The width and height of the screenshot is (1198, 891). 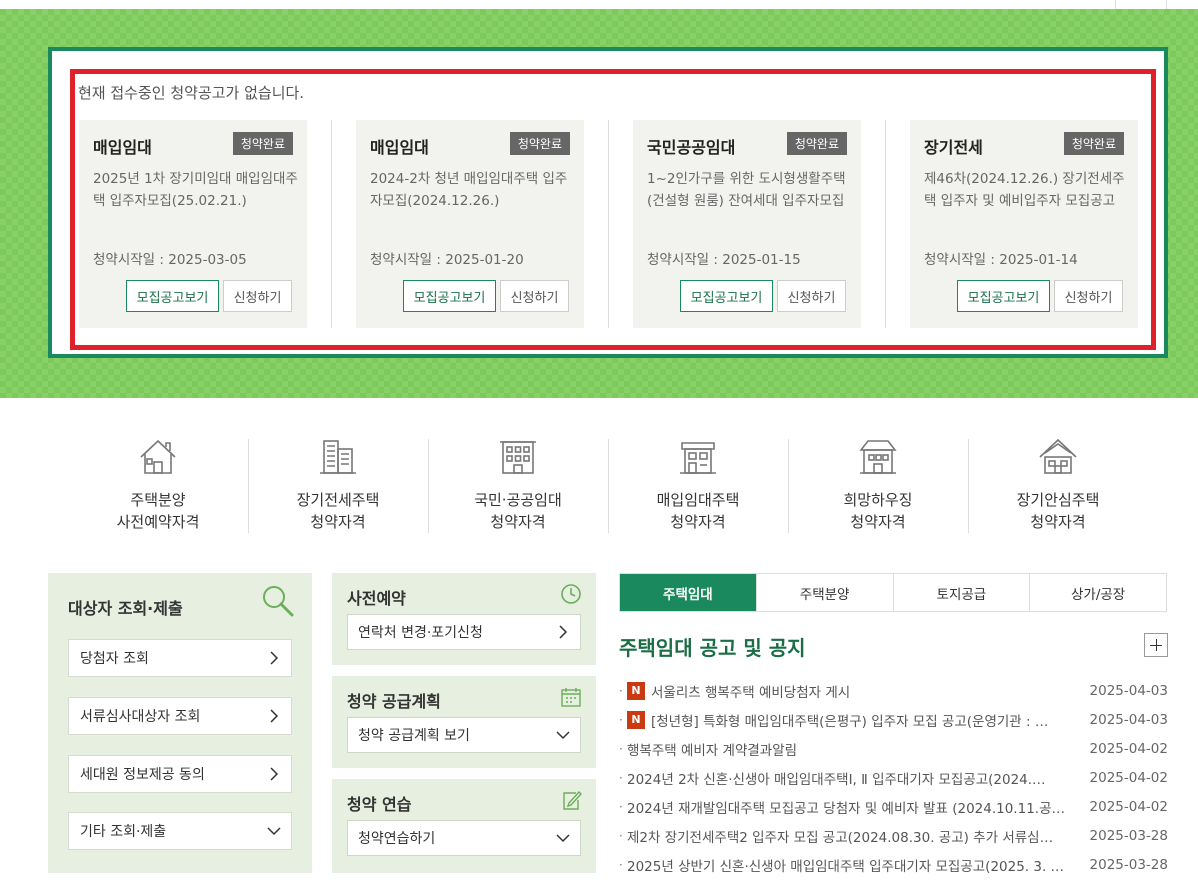 What do you see at coordinates (712, 749) in the screenshot?
I see `notice-title: 행복주택 예비자 계약결과알림` at bounding box center [712, 749].